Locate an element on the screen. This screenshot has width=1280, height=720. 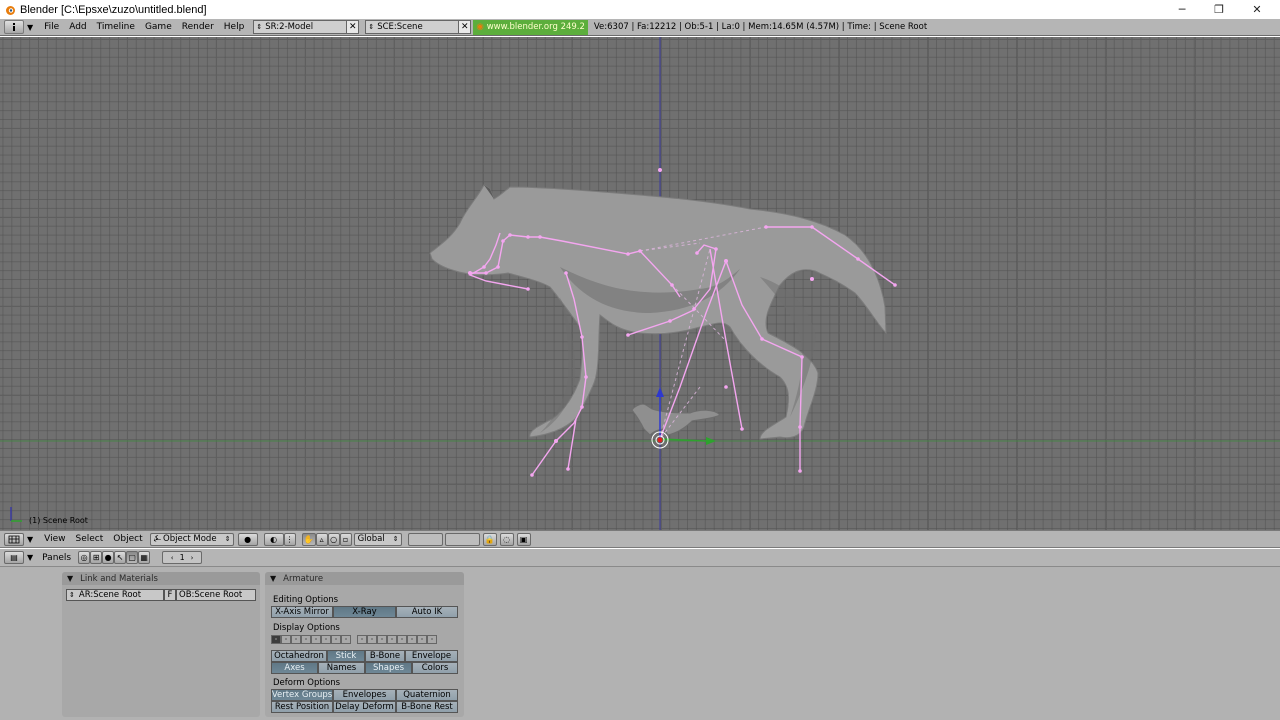
shading-context-icon: ● is located at coordinates (108, 557).